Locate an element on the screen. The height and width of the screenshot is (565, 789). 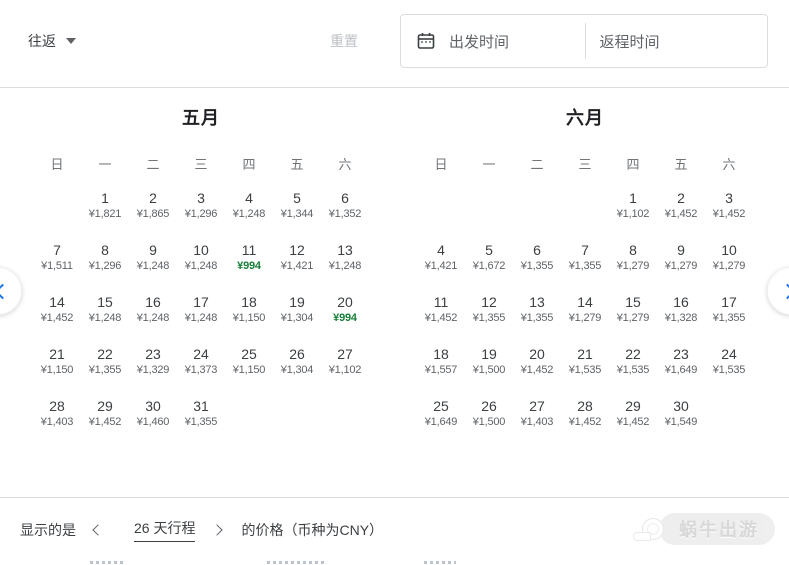
day-price: ¥1,355 is located at coordinates (489, 318).